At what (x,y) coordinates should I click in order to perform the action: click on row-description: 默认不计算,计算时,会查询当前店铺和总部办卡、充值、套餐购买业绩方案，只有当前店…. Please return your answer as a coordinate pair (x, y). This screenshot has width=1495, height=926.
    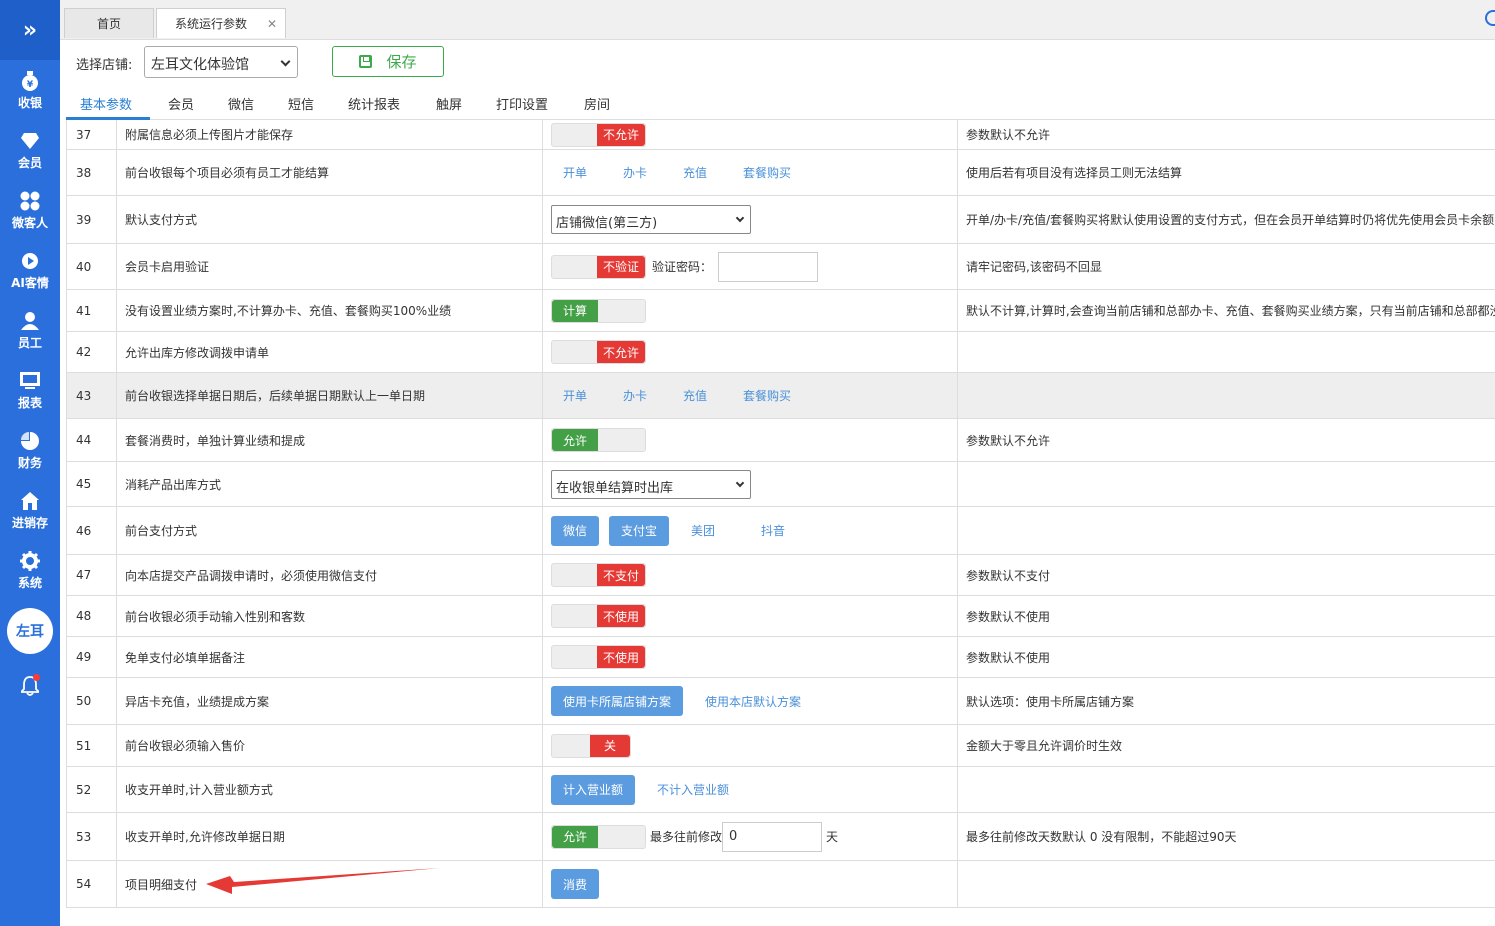
    Looking at the image, I should click on (1230, 311).